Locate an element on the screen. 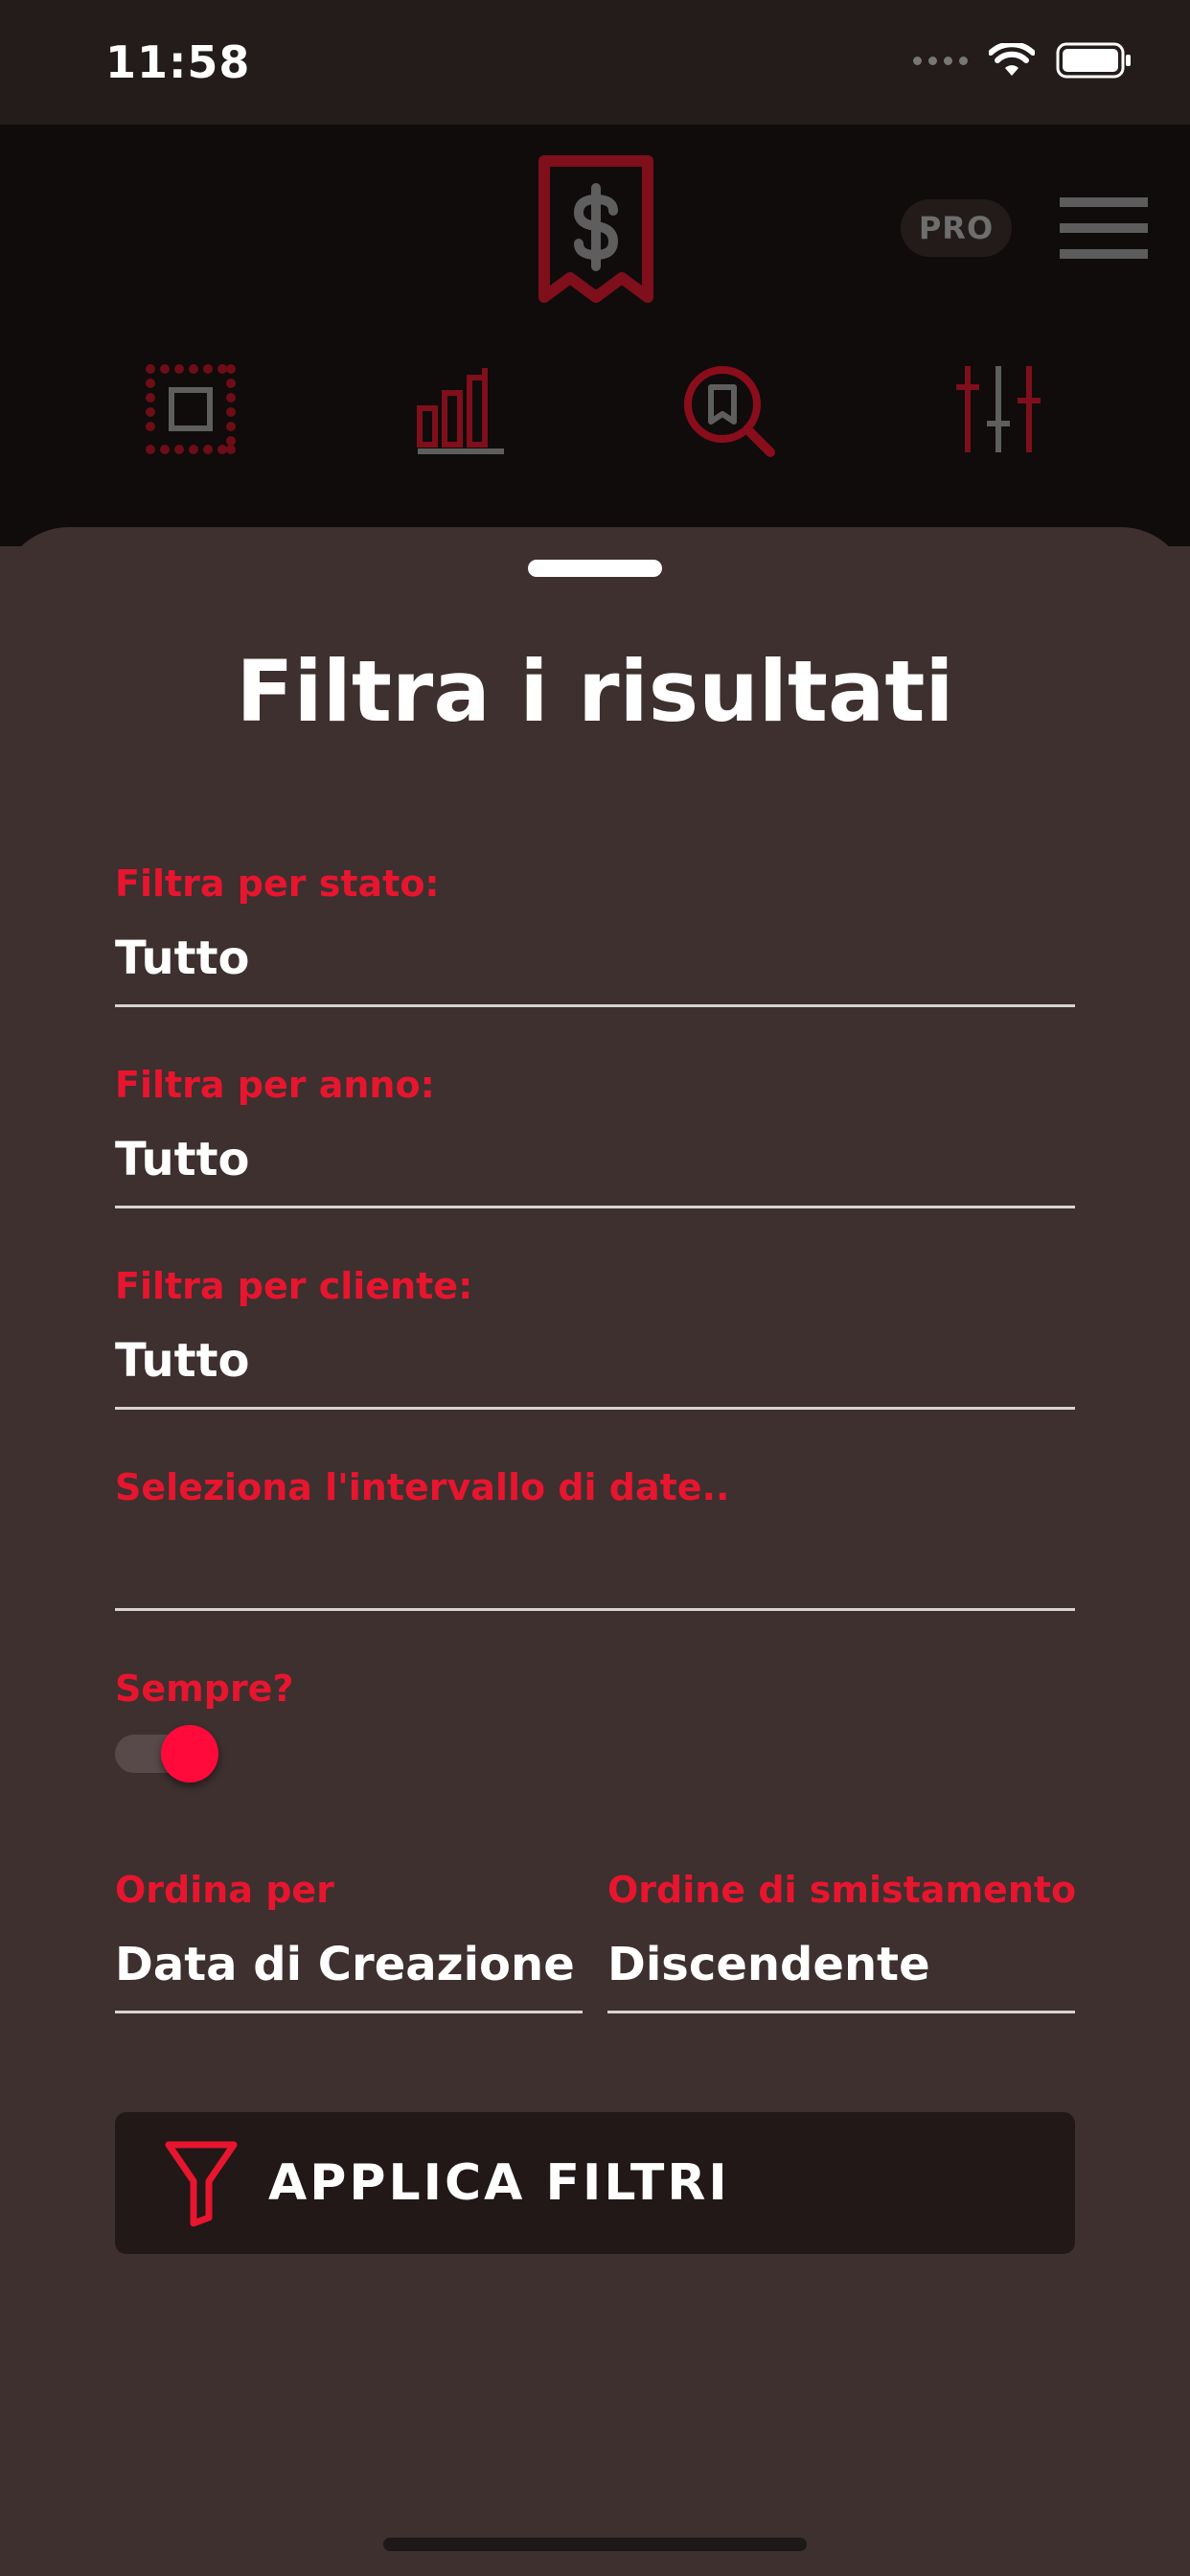 The width and height of the screenshot is (1190, 2576). sort-by-underline is located at coordinates (349, 2012).